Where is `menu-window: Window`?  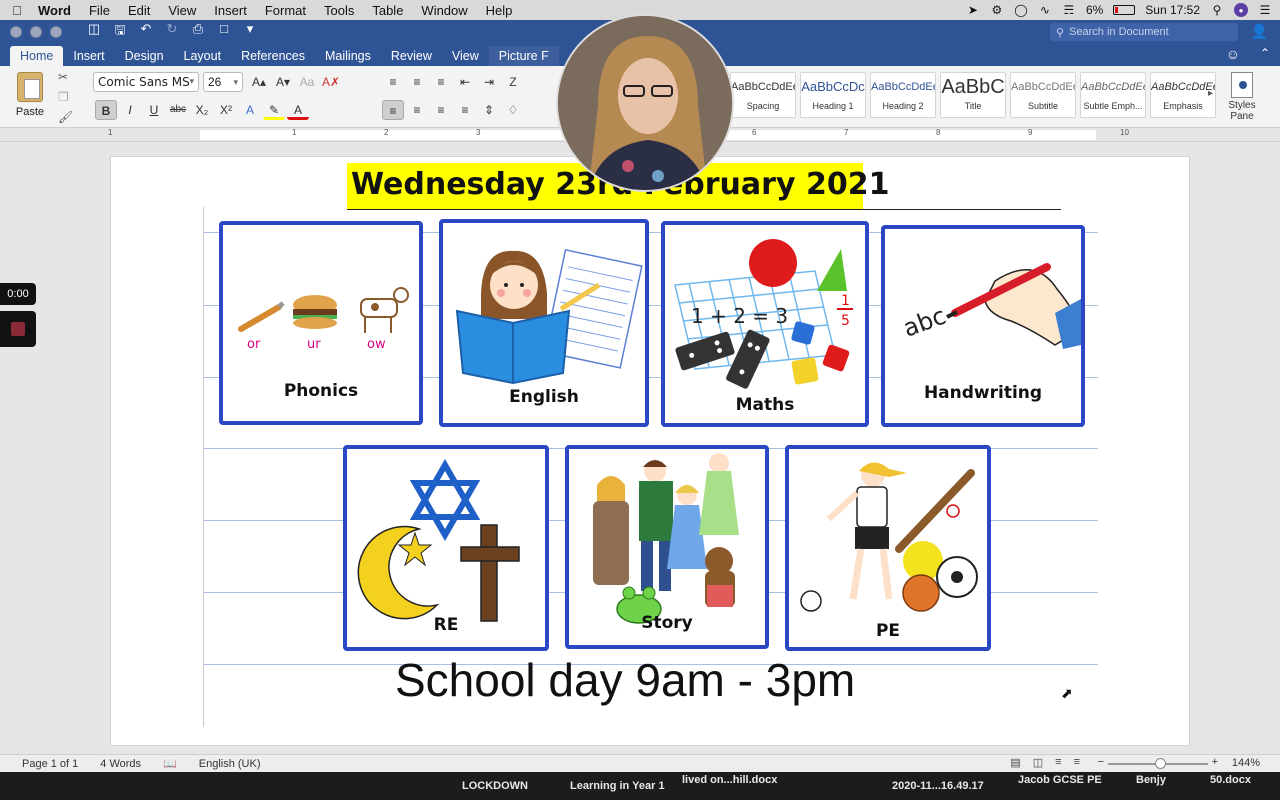
menu-window: Window is located at coordinates (444, 10).